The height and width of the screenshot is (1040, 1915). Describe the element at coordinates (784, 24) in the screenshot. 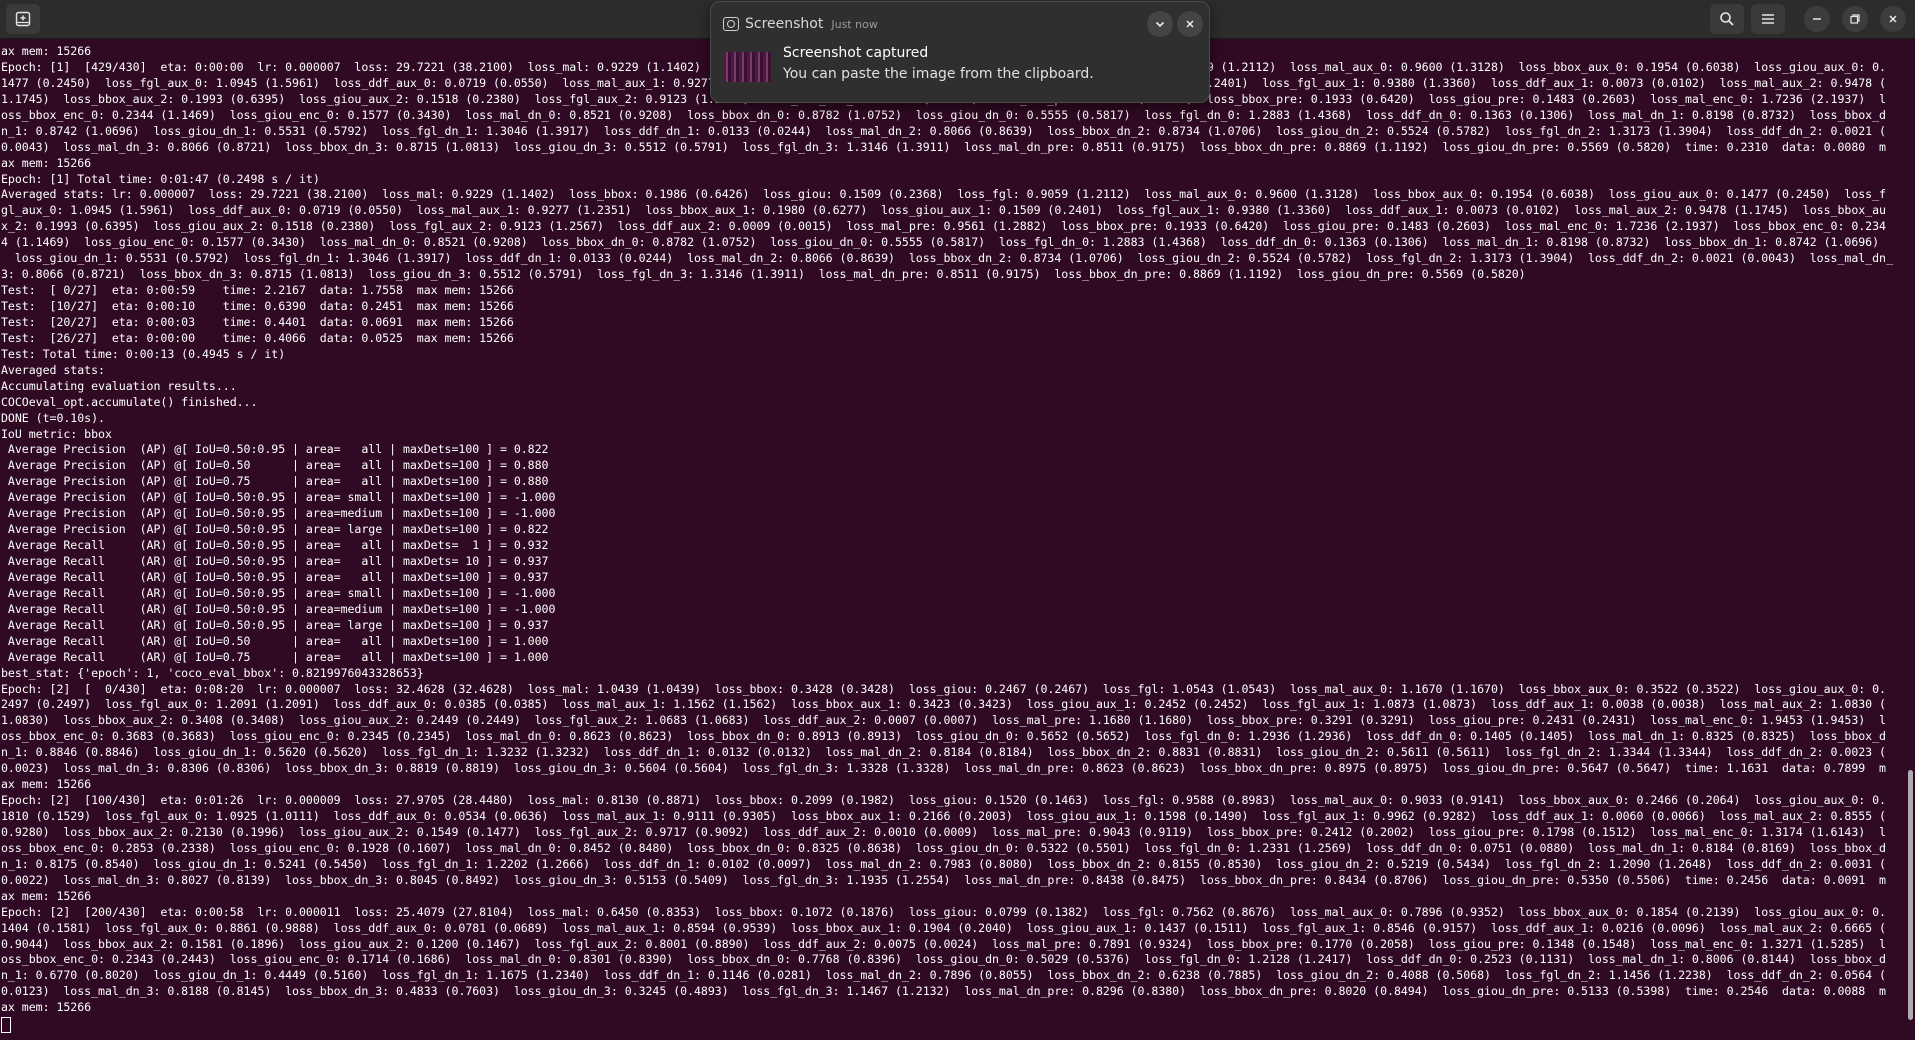

I see `notification-app-name: Screenshot` at that location.